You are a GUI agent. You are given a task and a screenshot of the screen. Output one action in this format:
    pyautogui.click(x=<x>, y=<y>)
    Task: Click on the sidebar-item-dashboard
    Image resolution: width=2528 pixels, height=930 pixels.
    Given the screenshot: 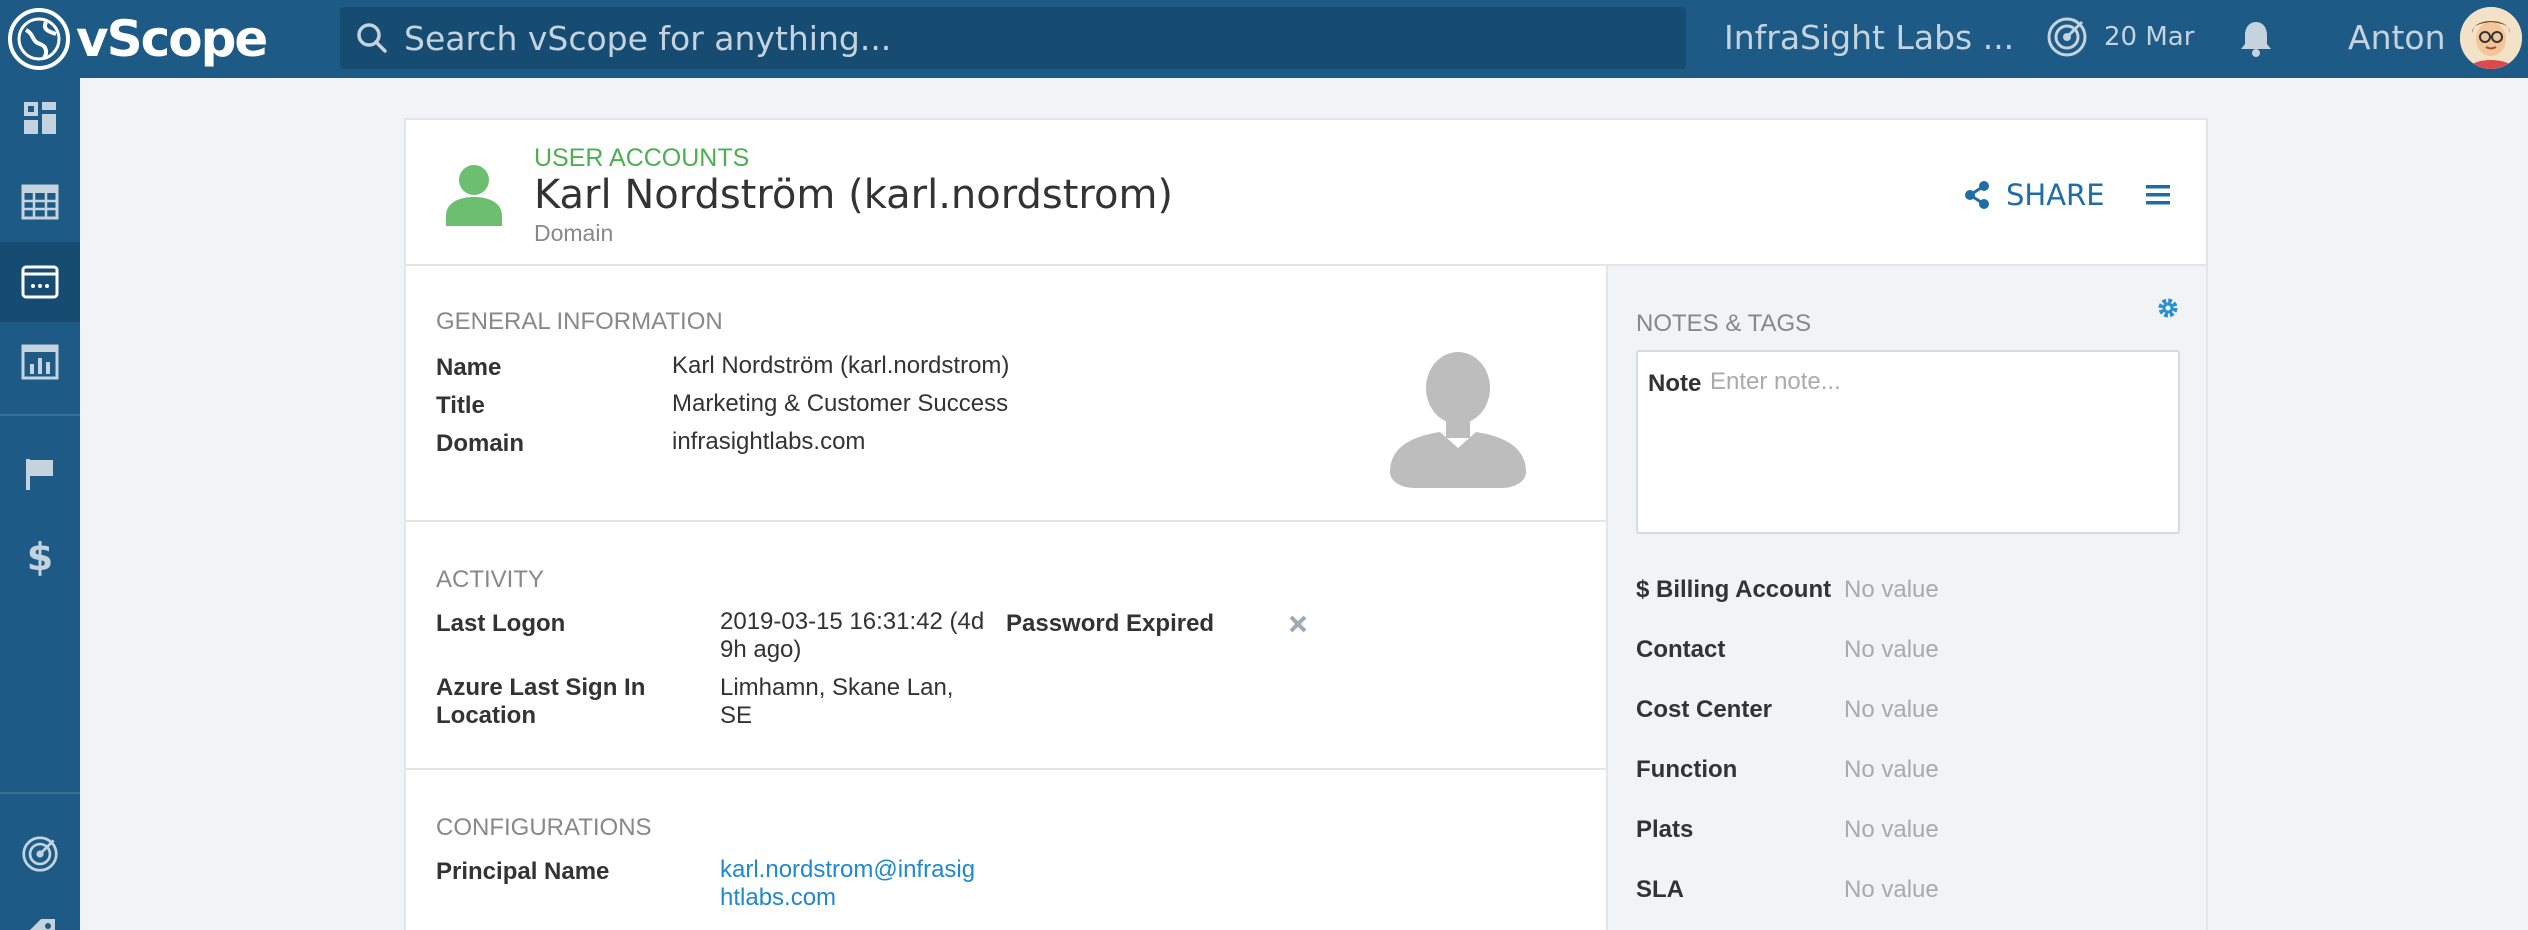 What is the action you would take?
    pyautogui.click(x=40, y=118)
    